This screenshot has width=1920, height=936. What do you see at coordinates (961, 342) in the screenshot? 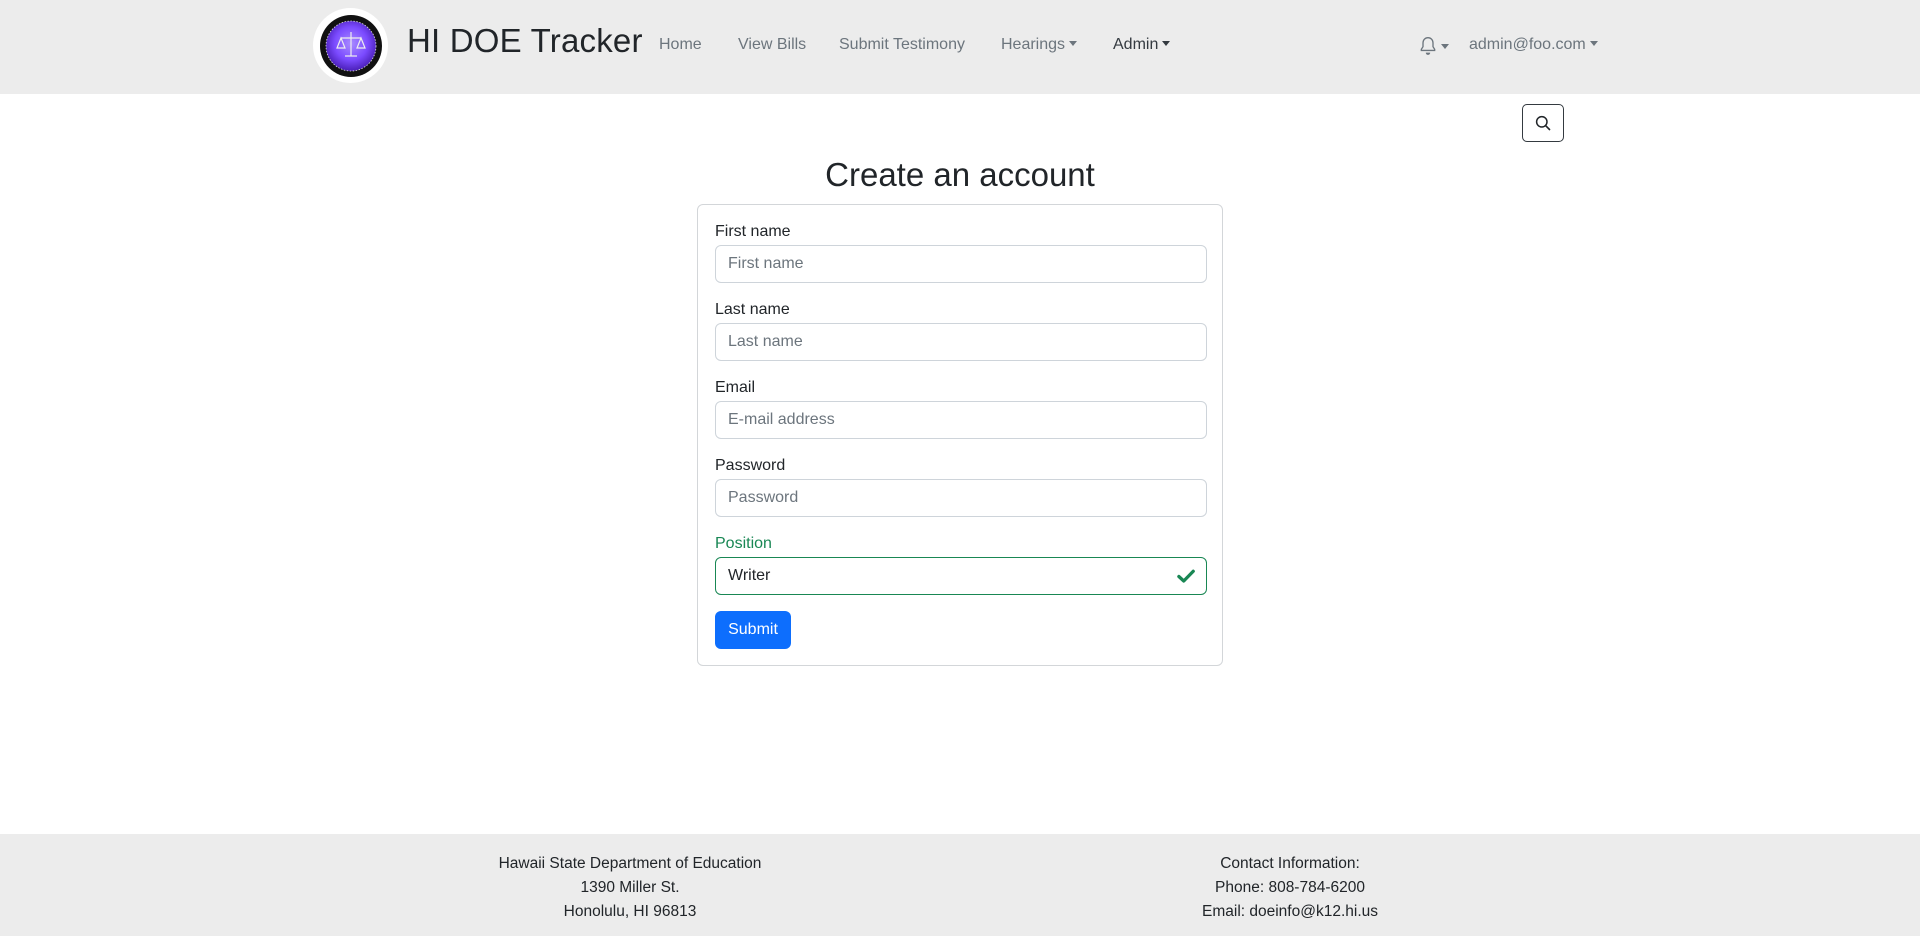
I see `last-name-input` at bounding box center [961, 342].